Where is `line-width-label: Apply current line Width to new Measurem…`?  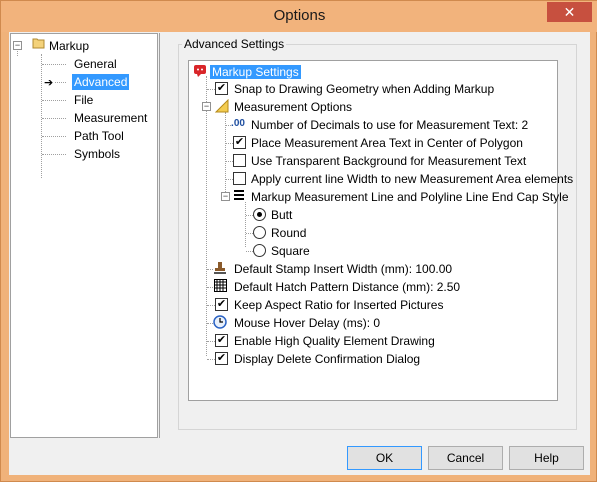
line-width-label: Apply current line Width to new Measurem… is located at coordinates (412, 179).